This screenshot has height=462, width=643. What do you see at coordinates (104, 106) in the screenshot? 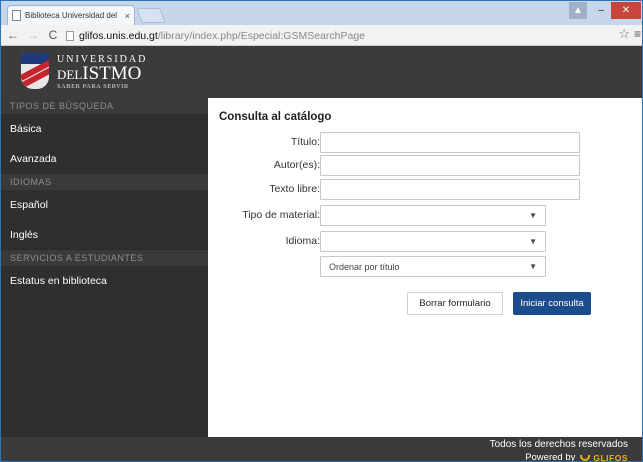
I see `sidebar-section-tipos: TIPOS DE BÚSQUEDA` at bounding box center [104, 106].